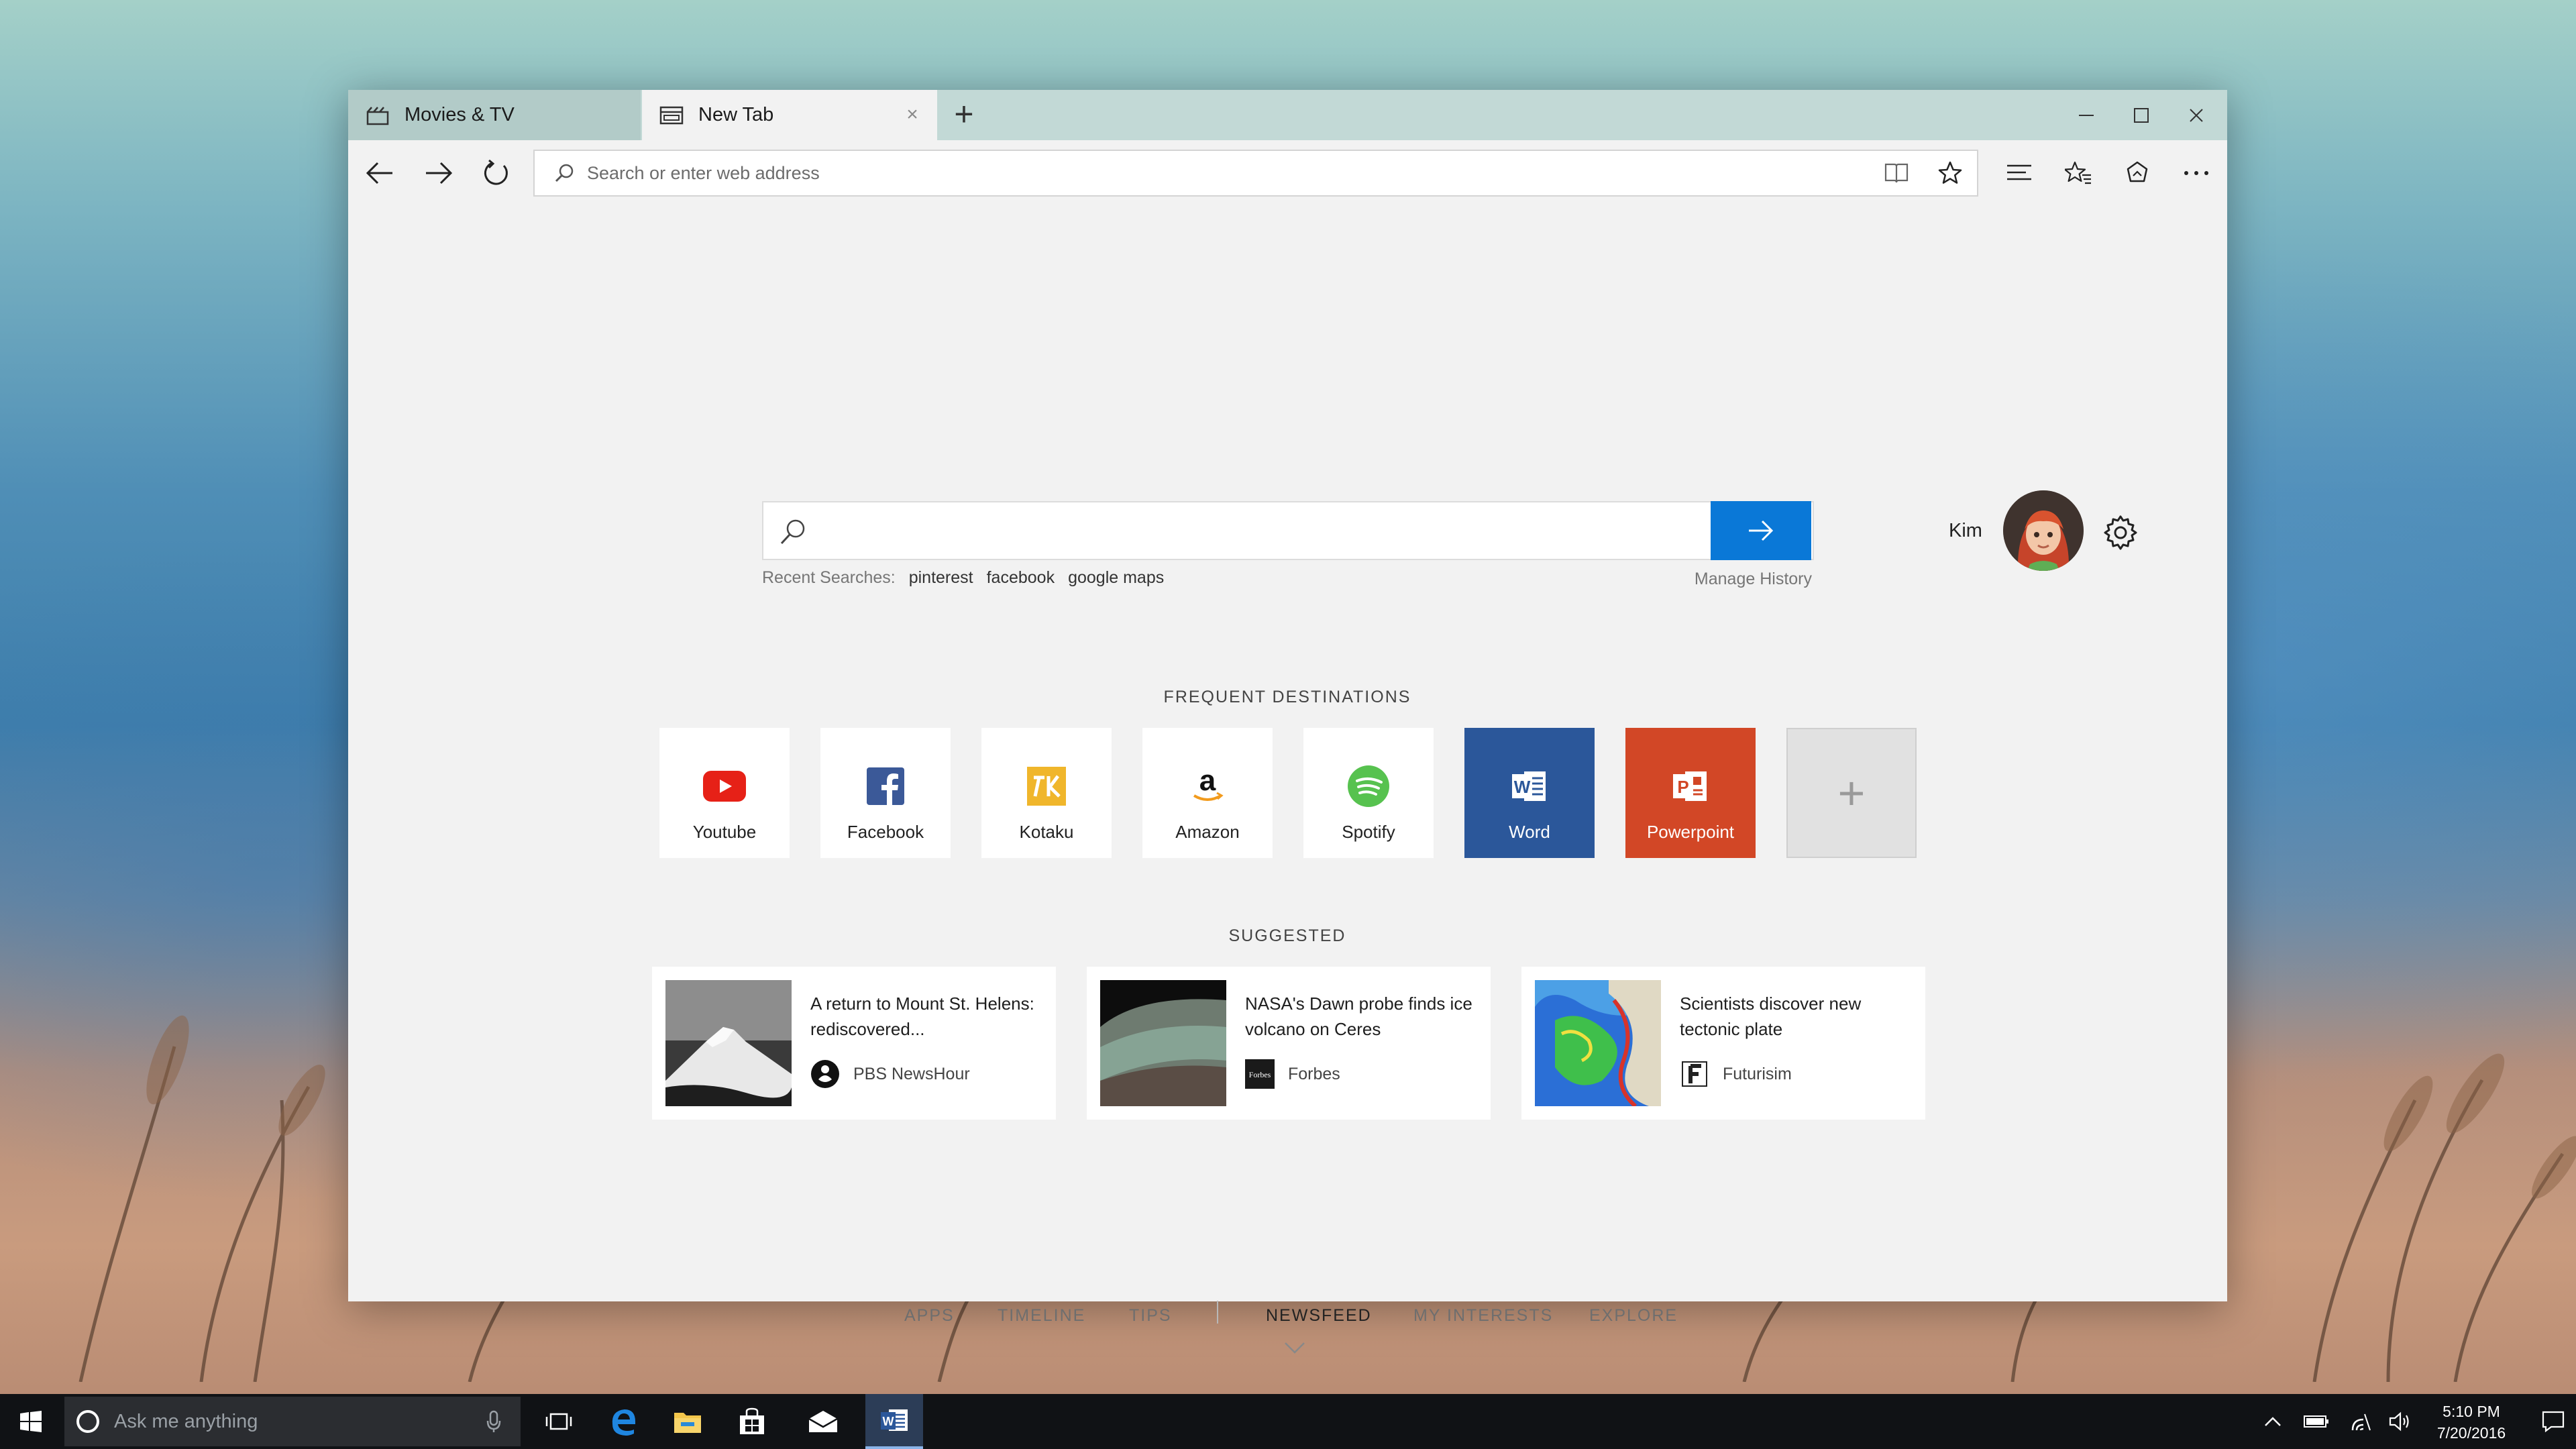 This screenshot has width=2576, height=1449. I want to click on tab-bar: Movies & TV New Tab × +, so click(1287, 115).